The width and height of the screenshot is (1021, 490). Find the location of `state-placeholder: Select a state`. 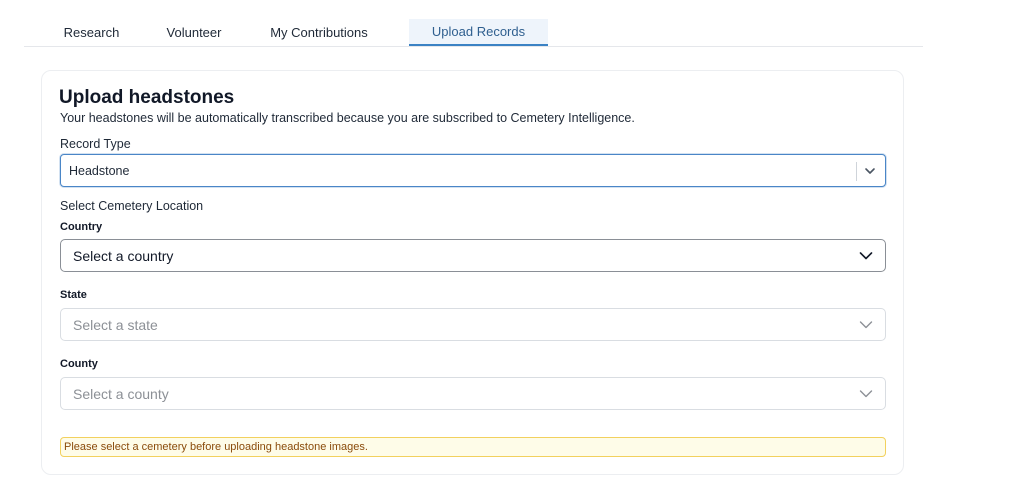

state-placeholder: Select a state is located at coordinates (115, 325).